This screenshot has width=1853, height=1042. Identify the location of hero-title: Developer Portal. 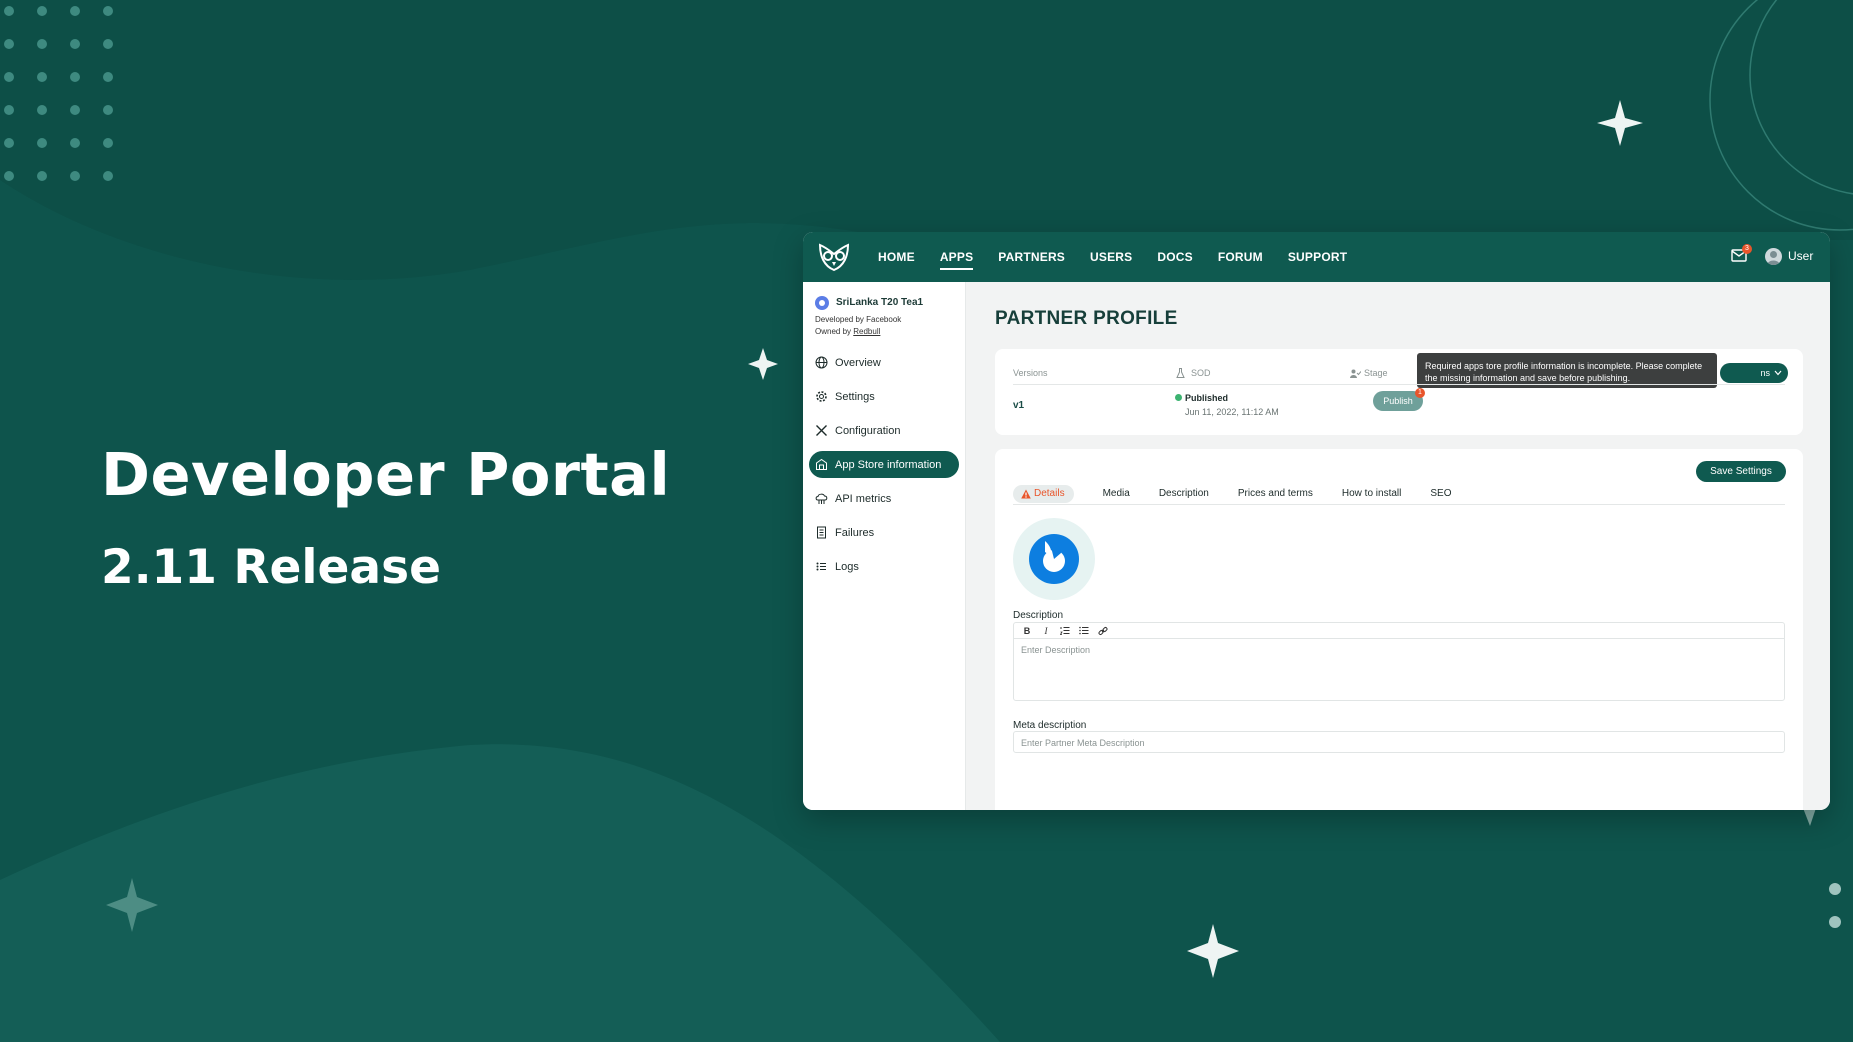
(386, 474).